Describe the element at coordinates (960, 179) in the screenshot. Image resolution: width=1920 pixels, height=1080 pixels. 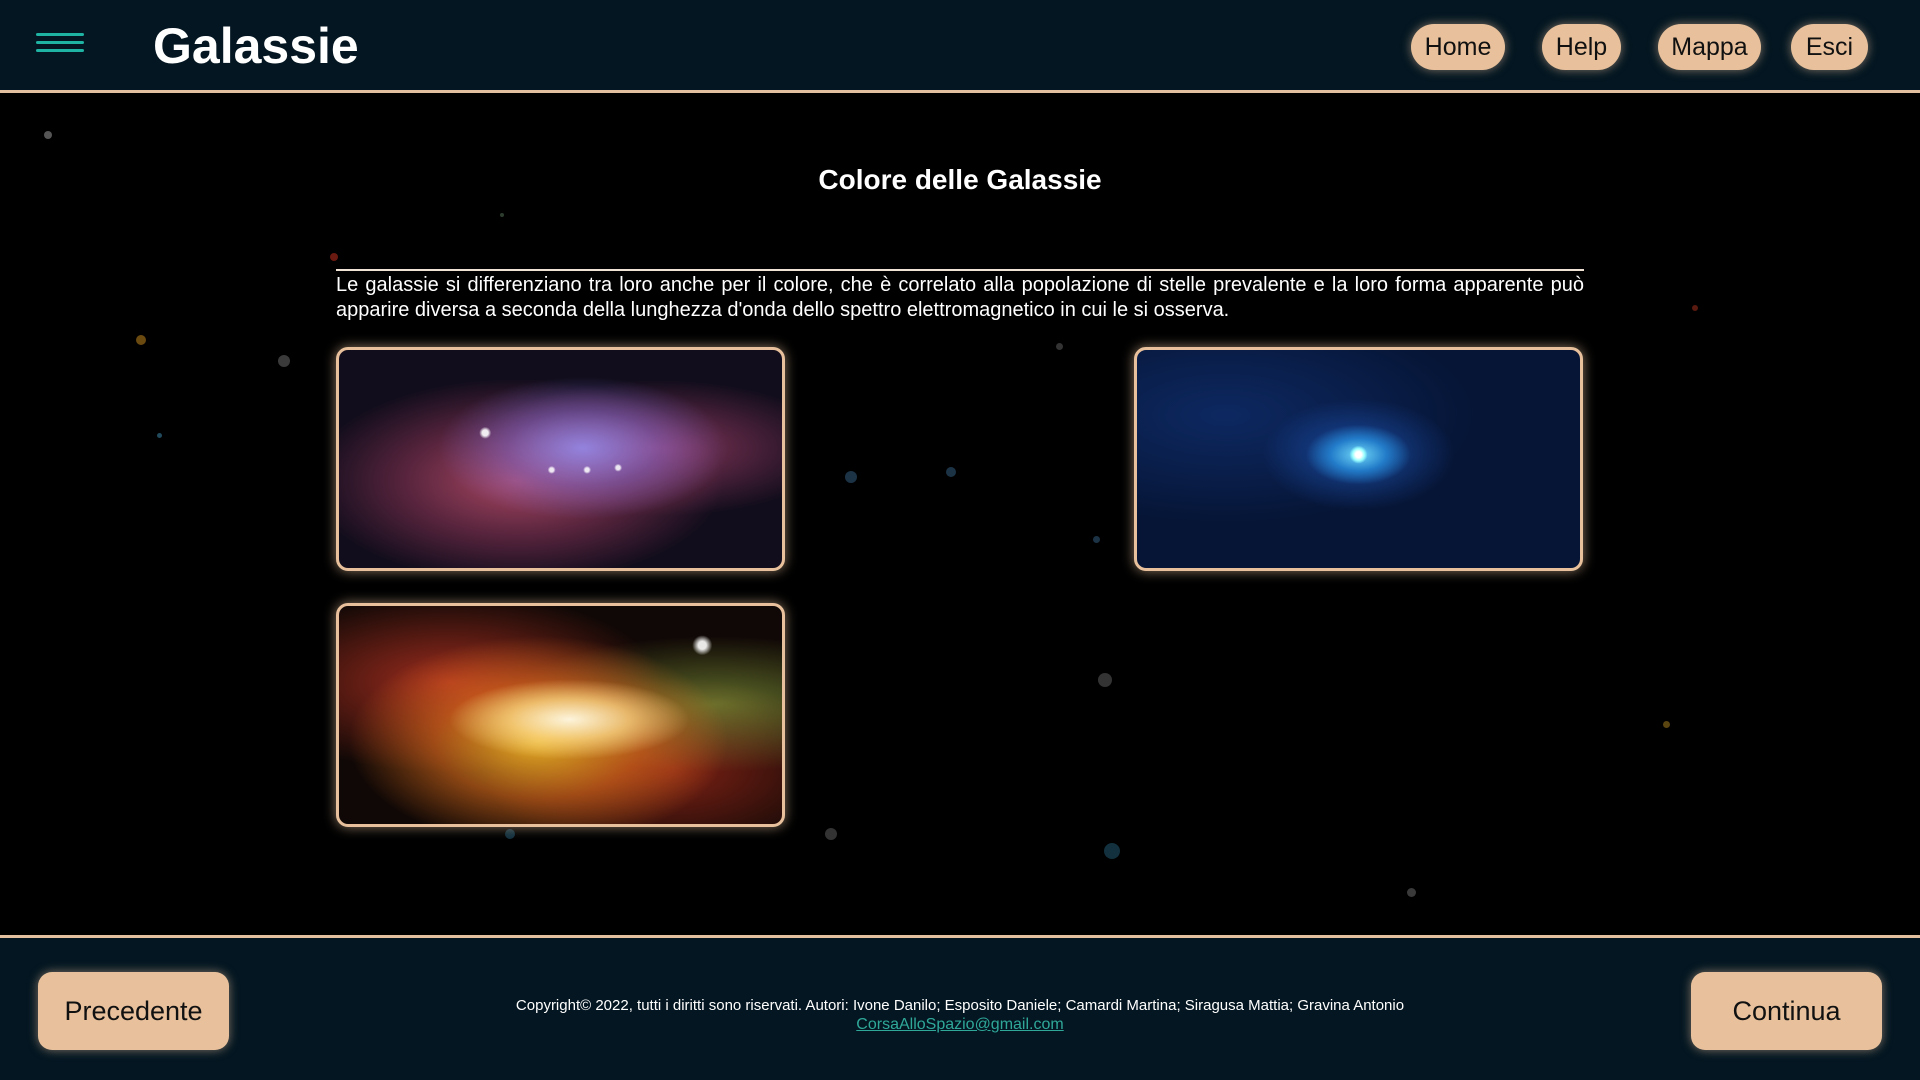
I see `page-heading: Colore delle Galassie` at that location.